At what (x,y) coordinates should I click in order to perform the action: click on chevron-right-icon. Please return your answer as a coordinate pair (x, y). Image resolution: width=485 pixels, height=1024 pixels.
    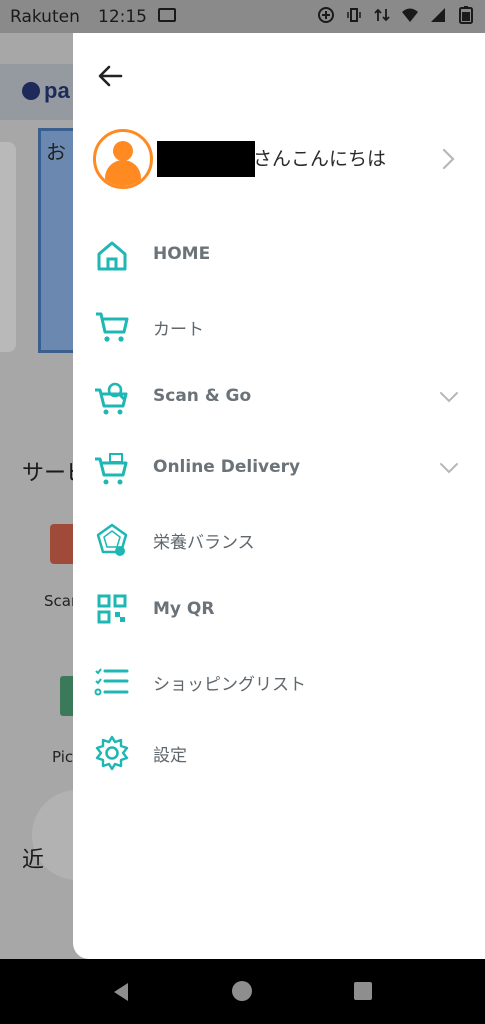
    Looking at the image, I should click on (448, 159).